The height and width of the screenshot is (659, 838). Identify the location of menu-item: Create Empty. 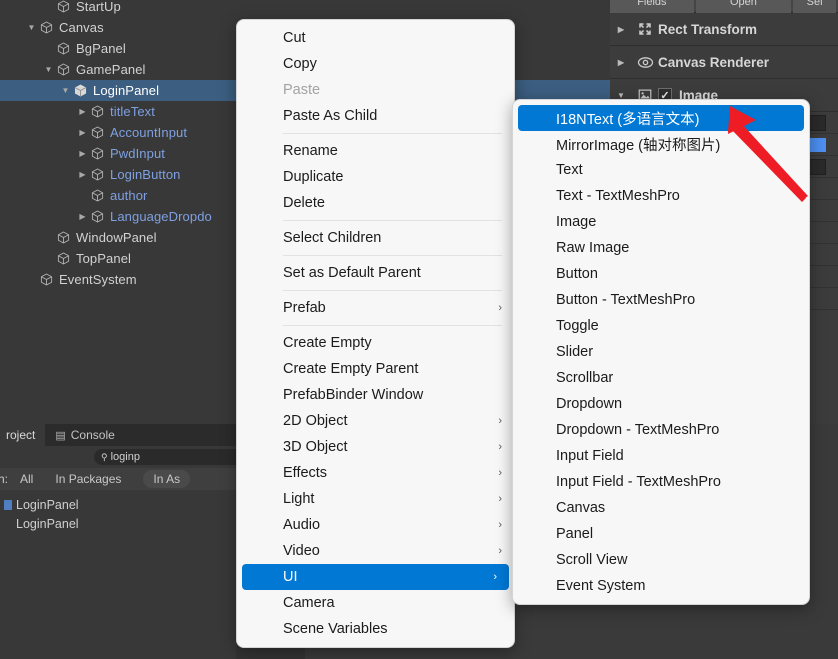
(375, 343).